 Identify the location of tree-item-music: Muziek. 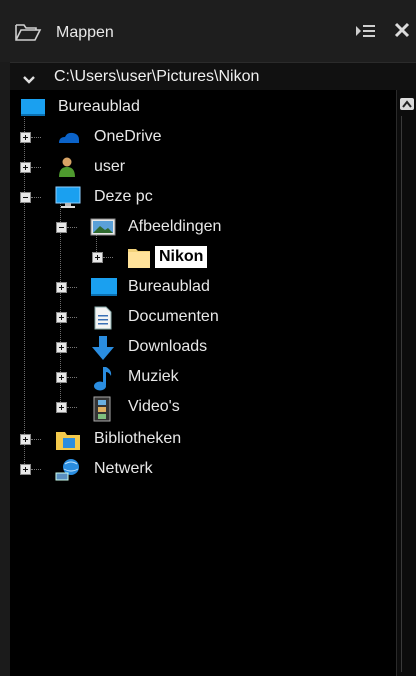
(200, 378).